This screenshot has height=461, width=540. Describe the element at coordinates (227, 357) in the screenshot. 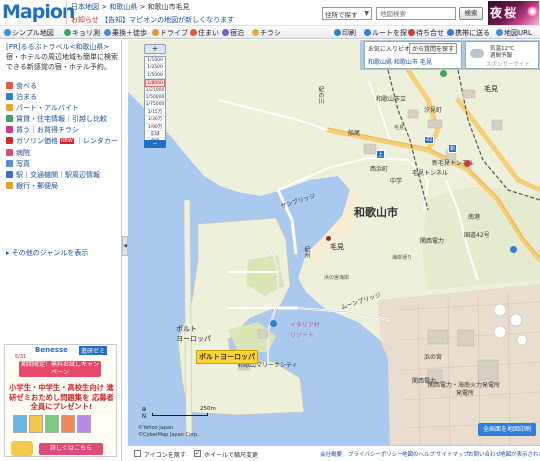

I see `poi-porto-europa: ポルトヨーロッパ` at that location.